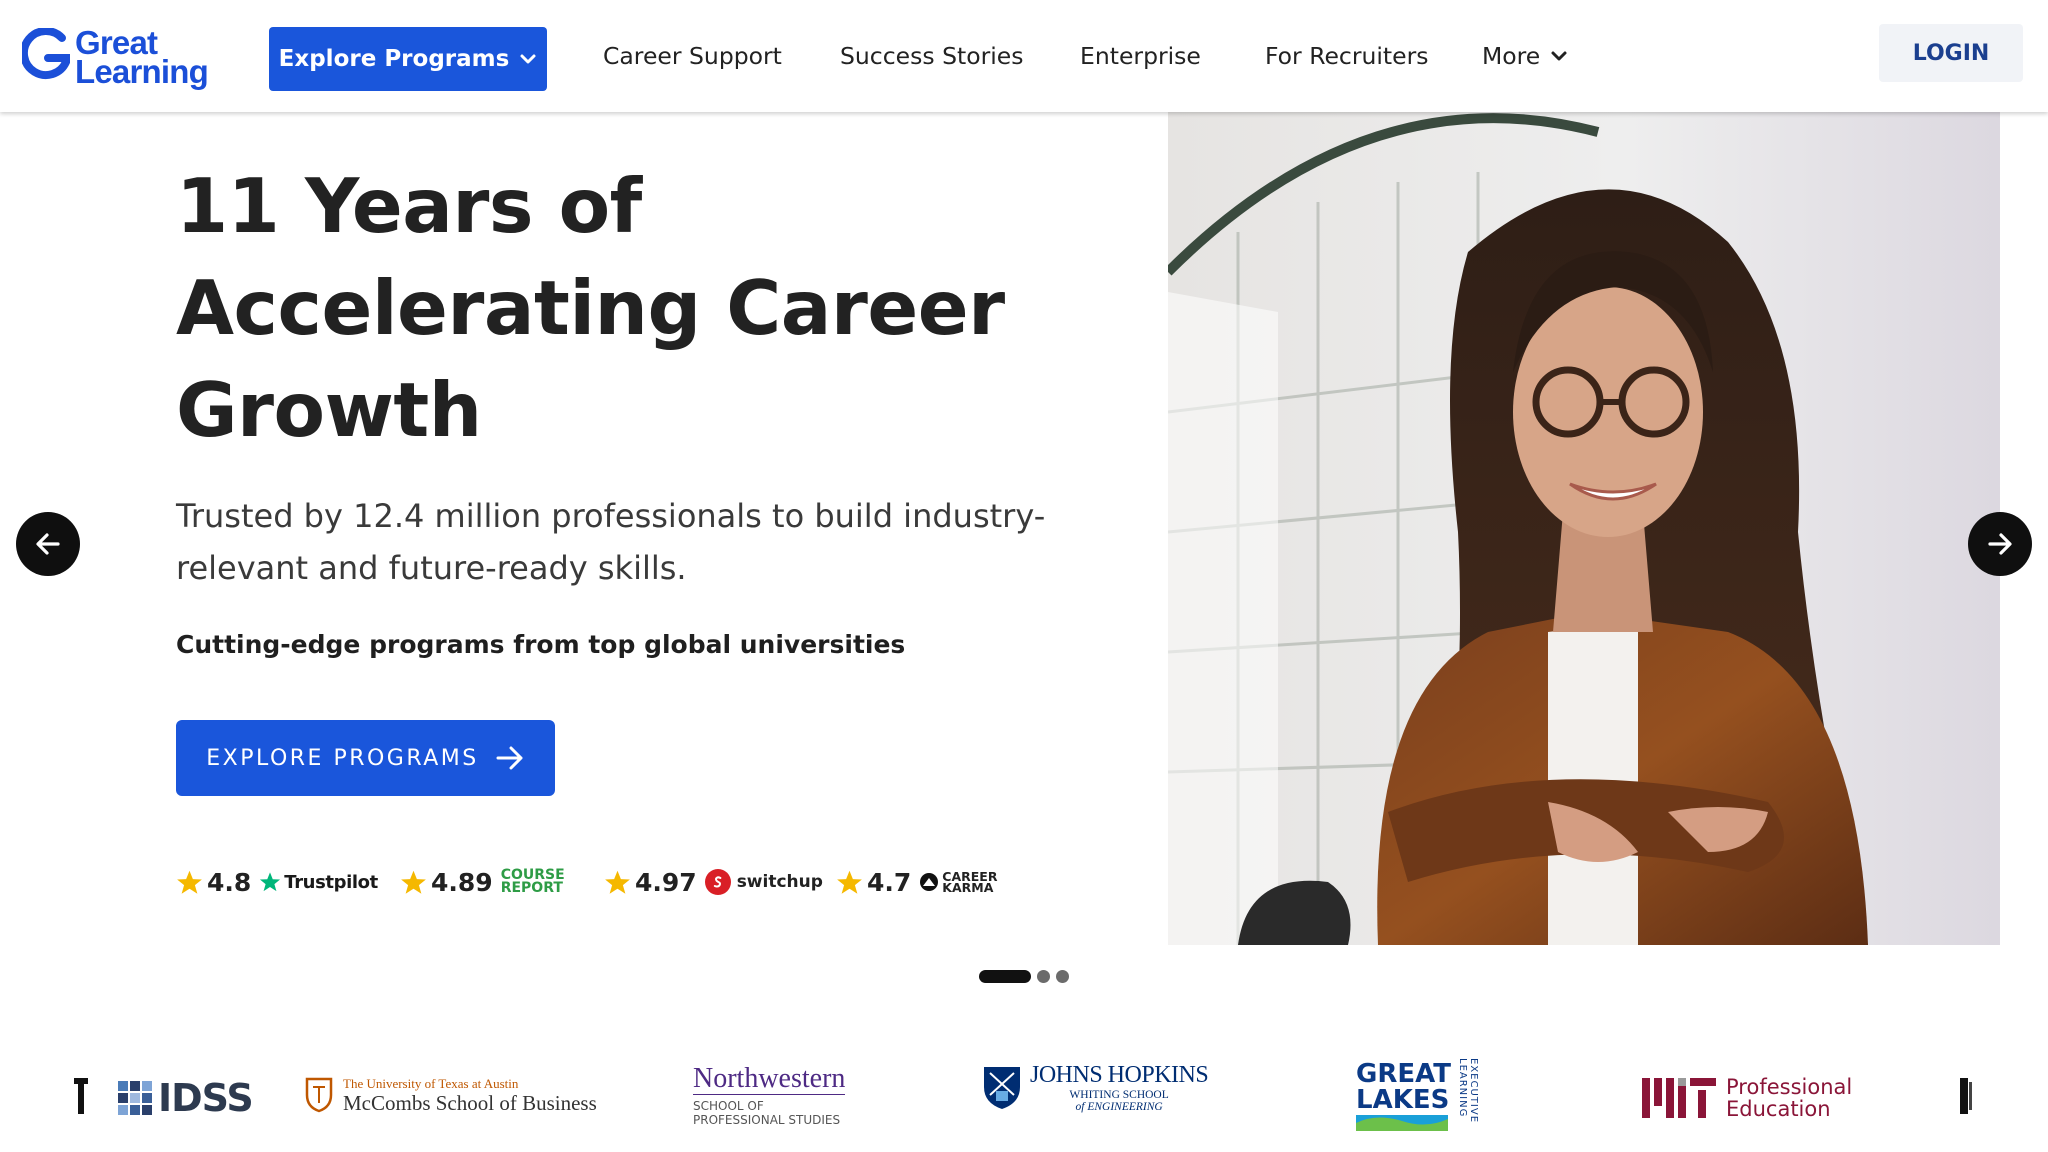  What do you see at coordinates (889, 882) in the screenshot?
I see `rating-value: 4.7` at bounding box center [889, 882].